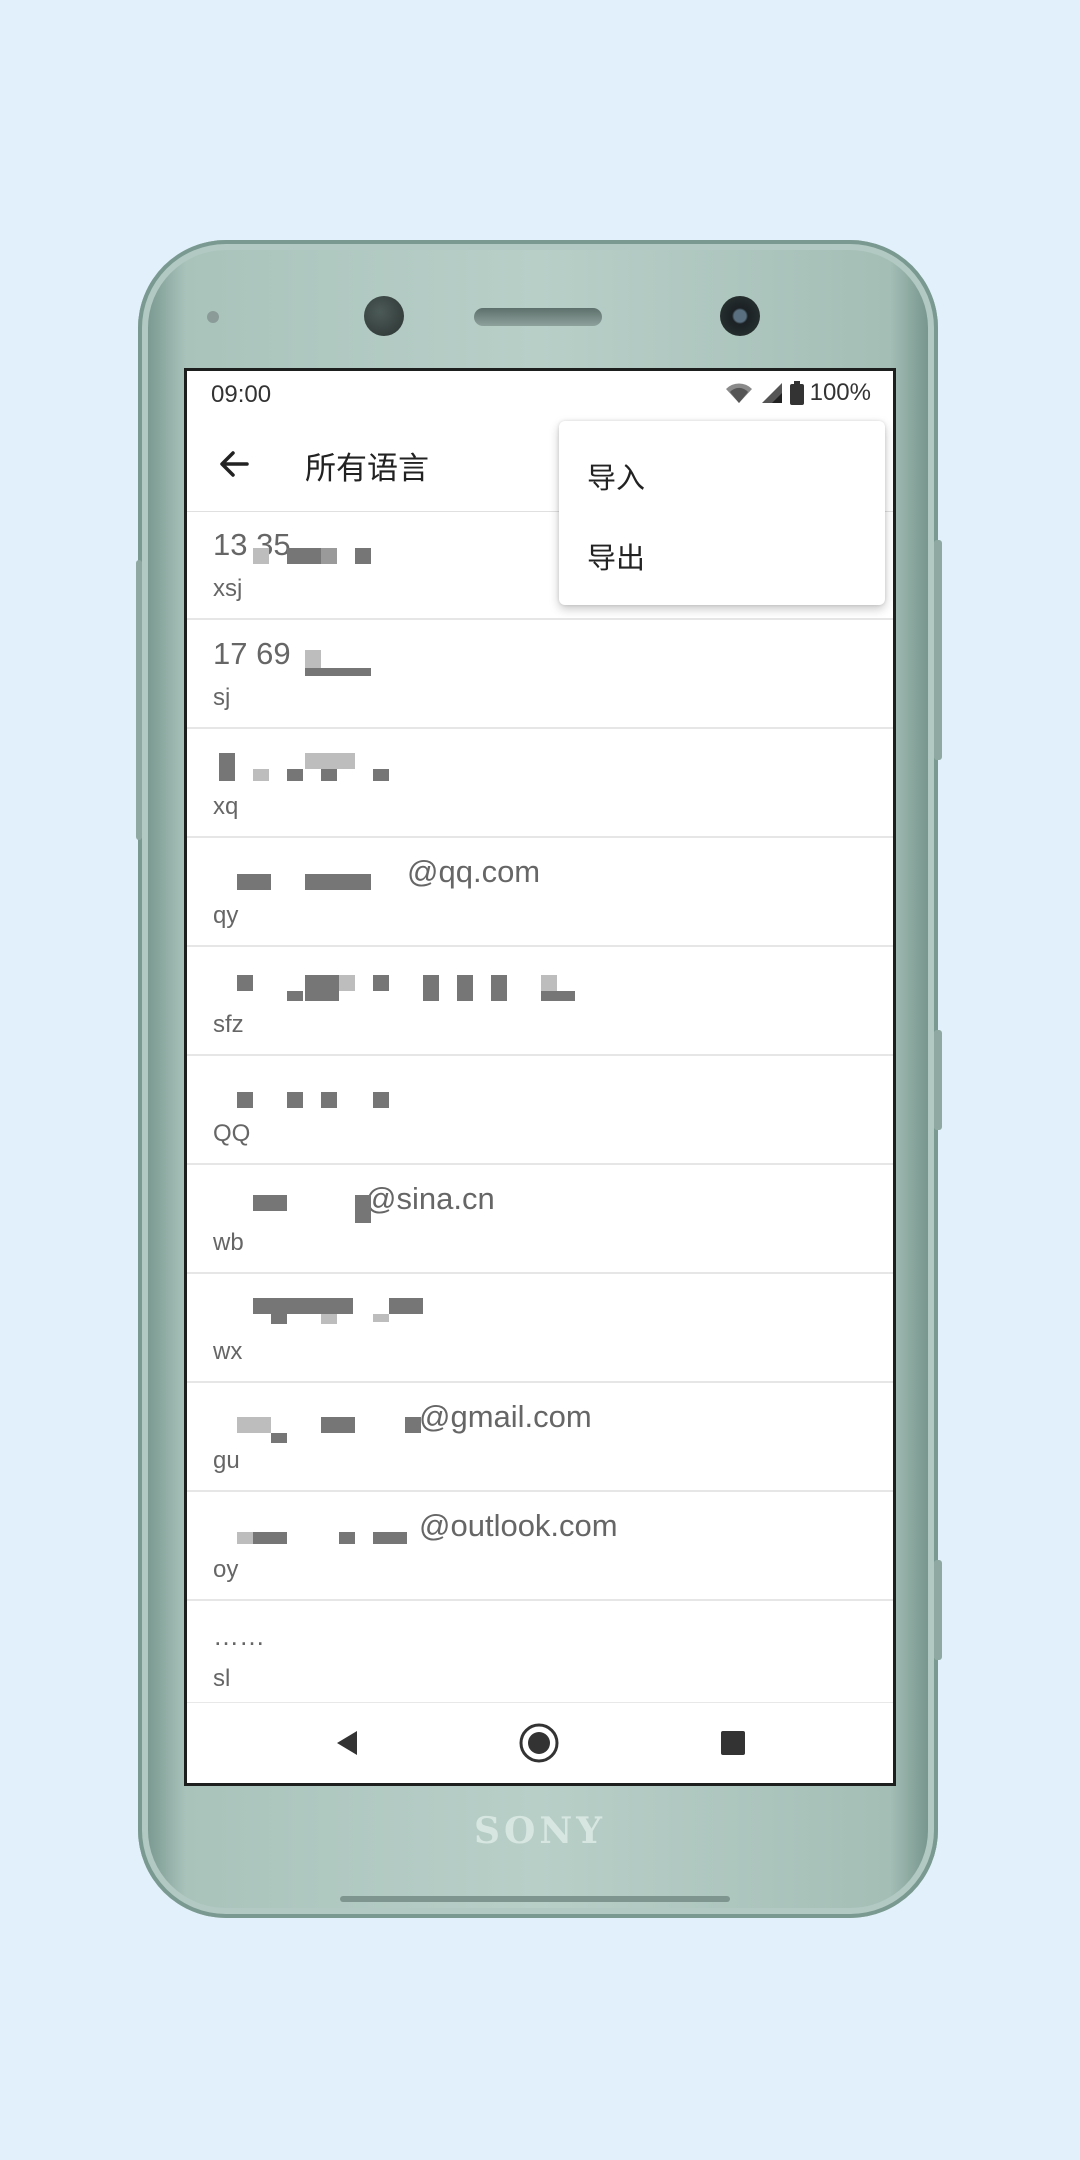  What do you see at coordinates (222, 1678) in the screenshot?
I see `entry-key: sl` at bounding box center [222, 1678].